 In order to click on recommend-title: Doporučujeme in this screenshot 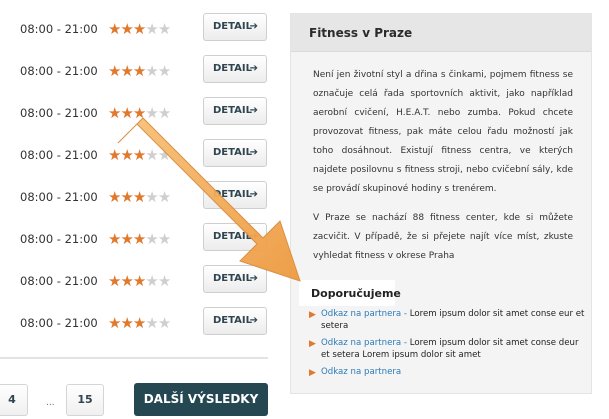, I will do `click(356, 293)`.